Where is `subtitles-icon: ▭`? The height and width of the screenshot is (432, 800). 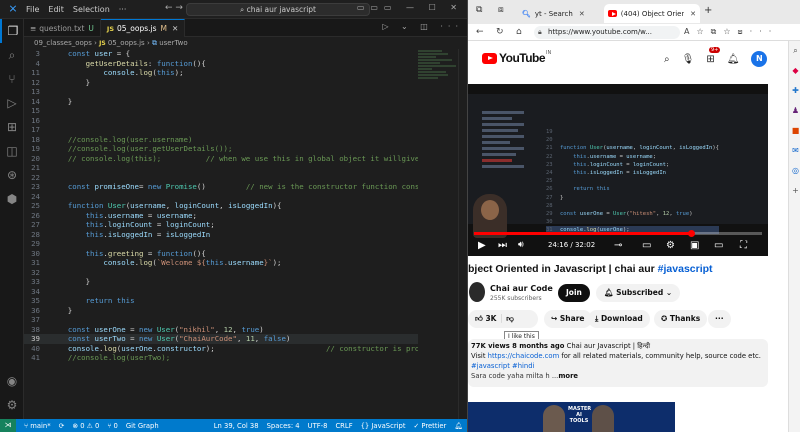
subtitles-icon: ▭ is located at coordinates (646, 245).